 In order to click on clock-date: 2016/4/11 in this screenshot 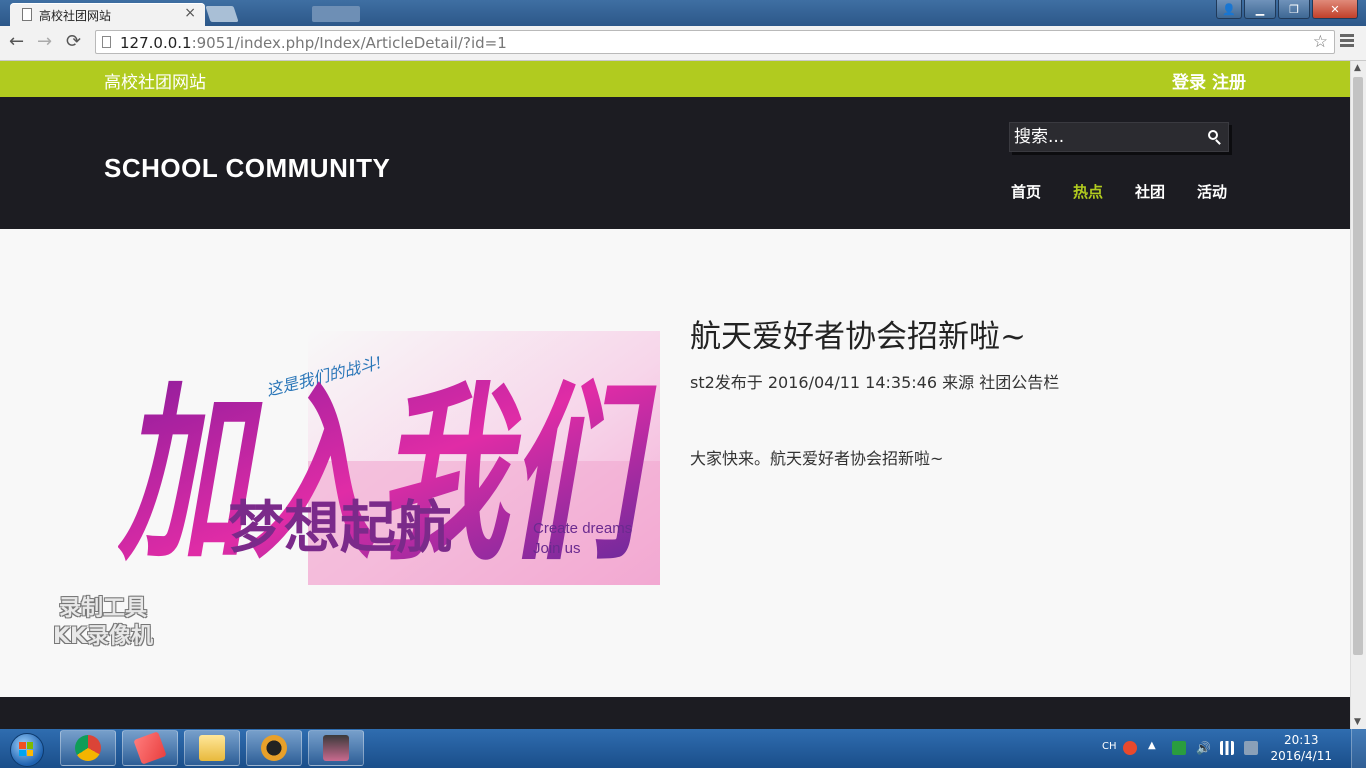, I will do `click(1301, 756)`.